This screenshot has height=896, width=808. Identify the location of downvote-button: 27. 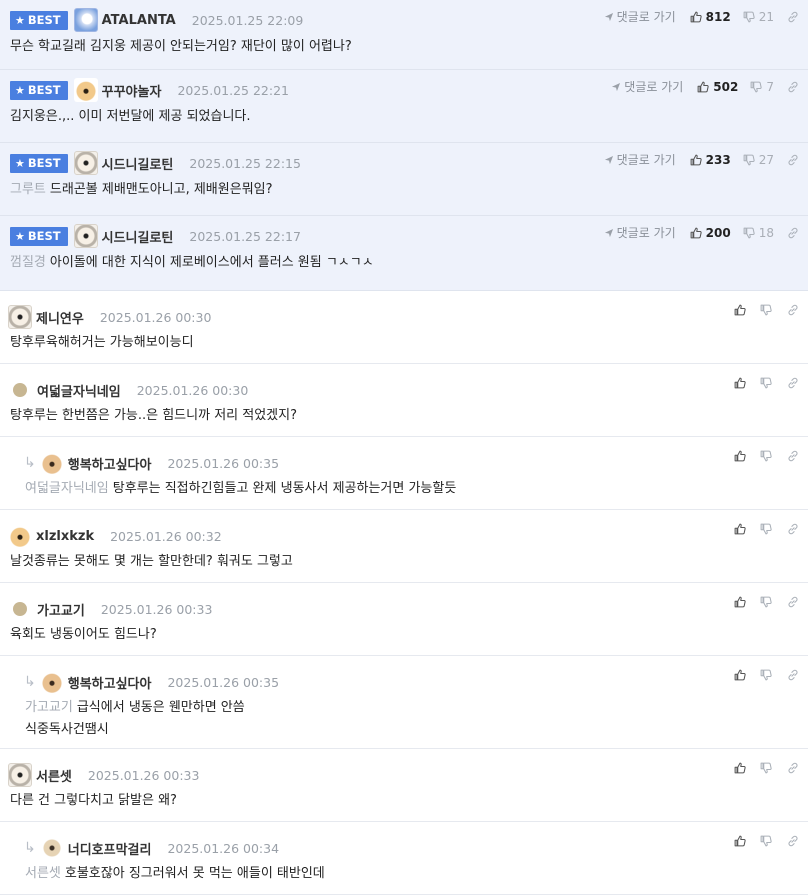
(758, 160).